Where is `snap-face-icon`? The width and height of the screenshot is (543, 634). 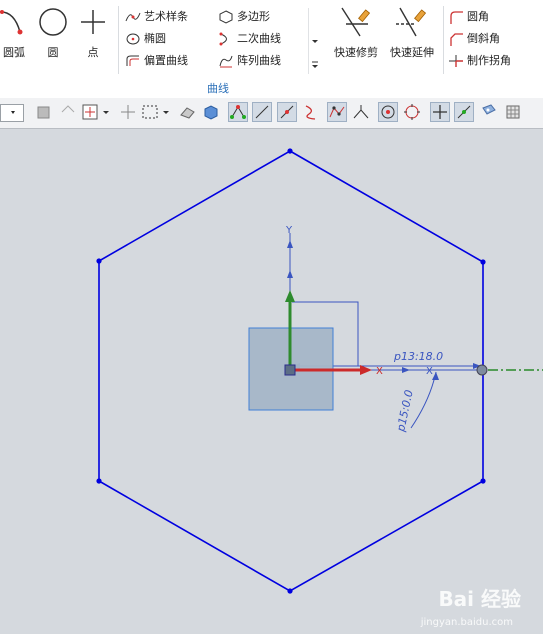 snap-face-icon is located at coordinates (489, 112).